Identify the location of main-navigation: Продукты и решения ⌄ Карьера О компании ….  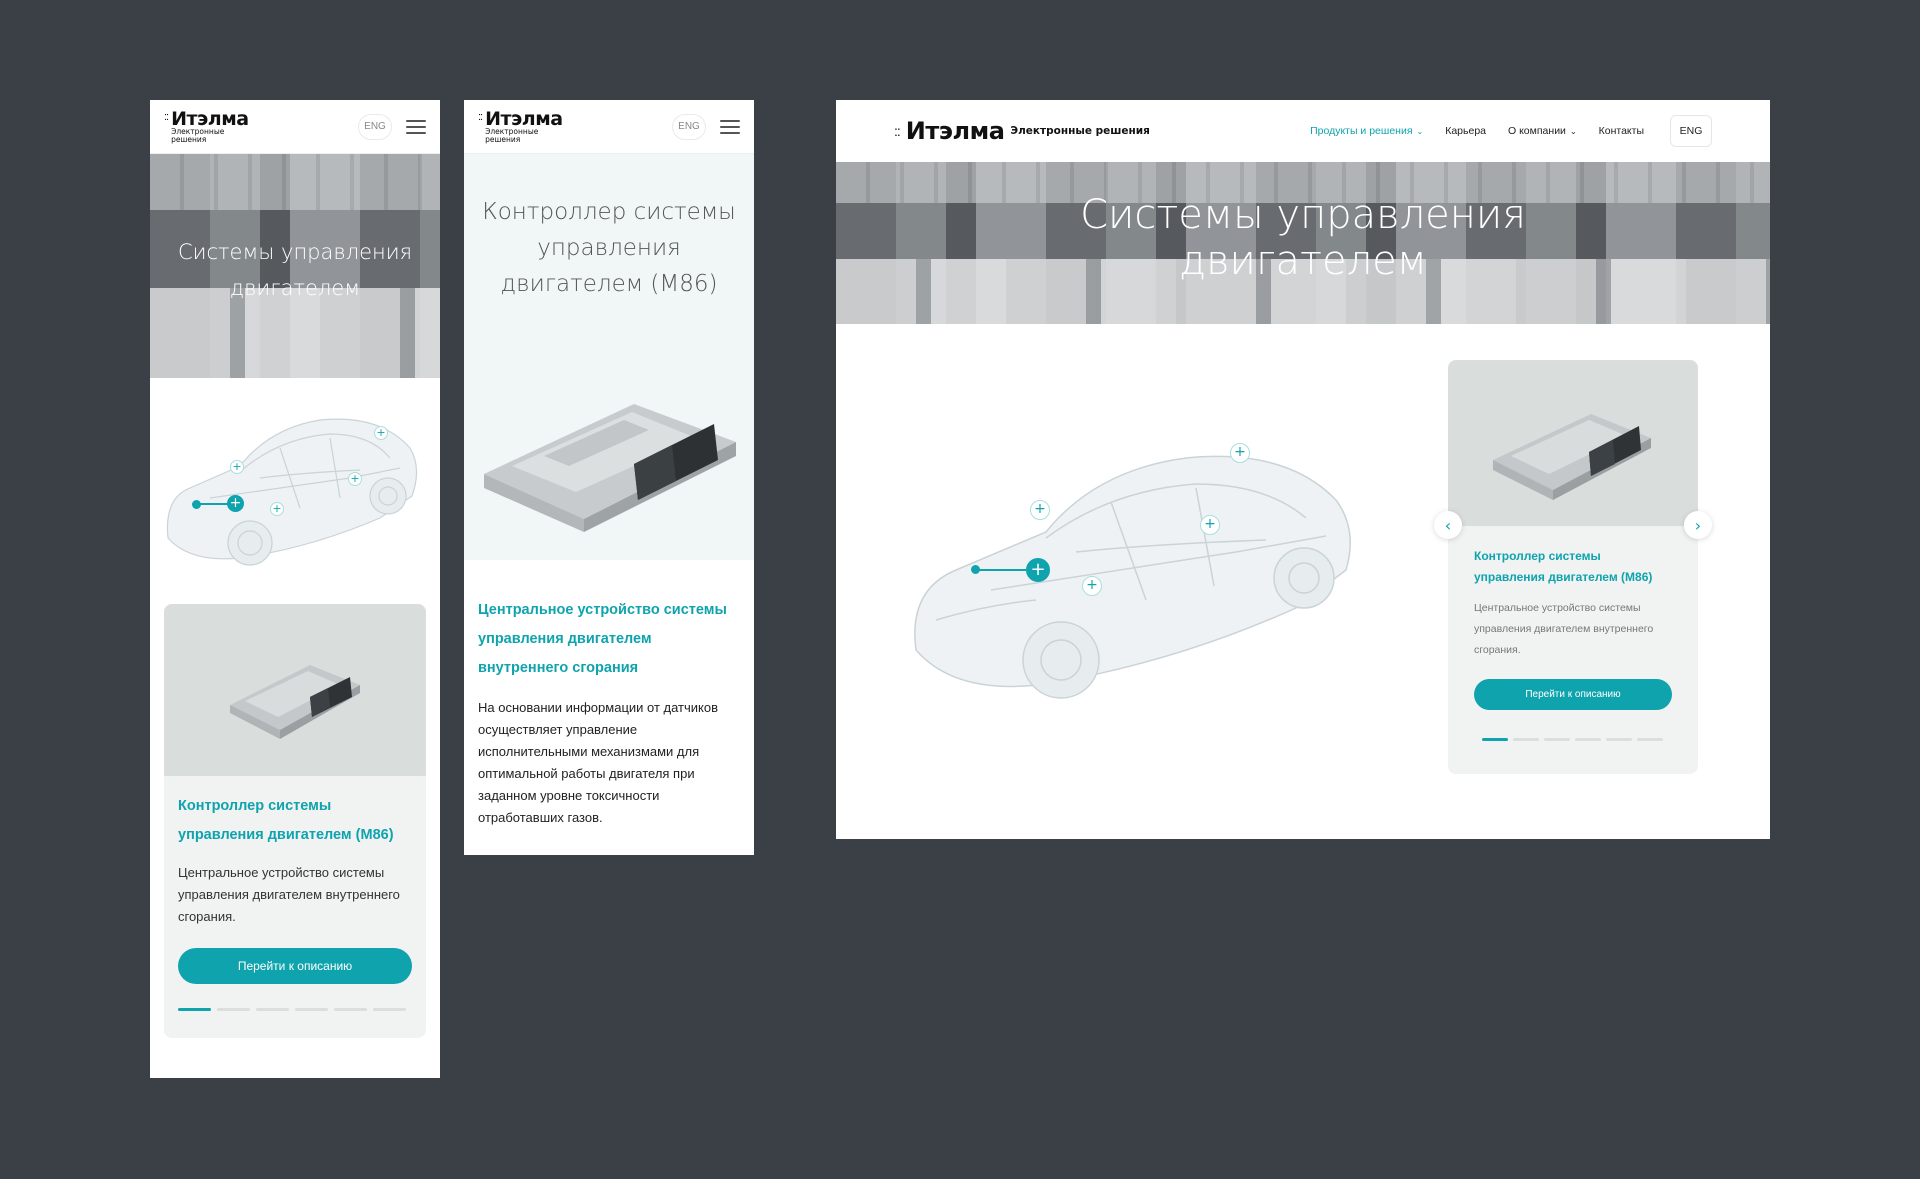
(1511, 131).